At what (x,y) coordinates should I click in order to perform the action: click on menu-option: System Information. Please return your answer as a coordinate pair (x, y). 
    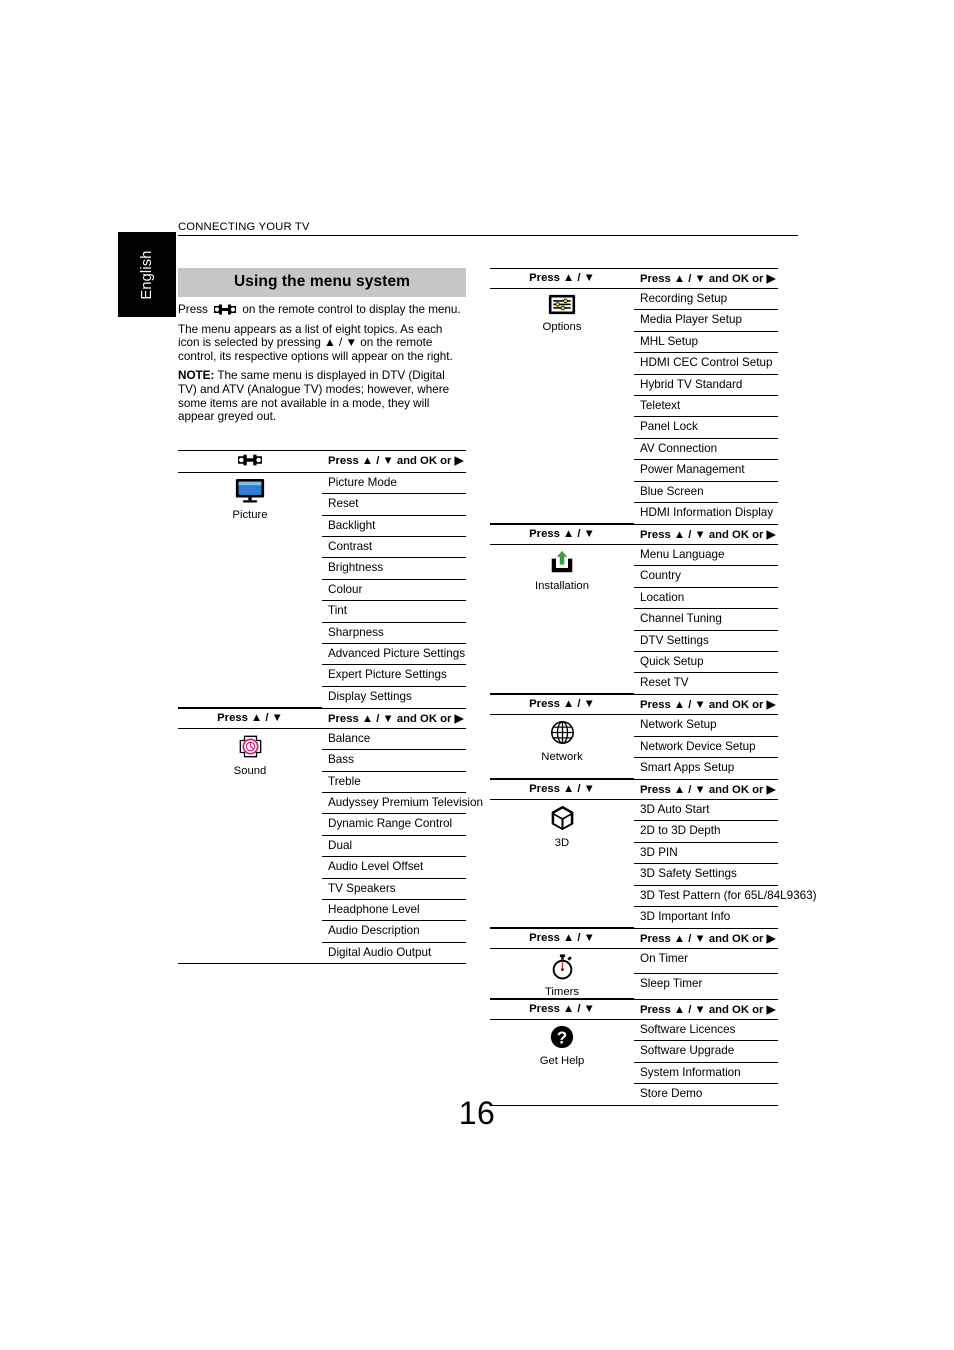
    Looking at the image, I should click on (706, 1073).